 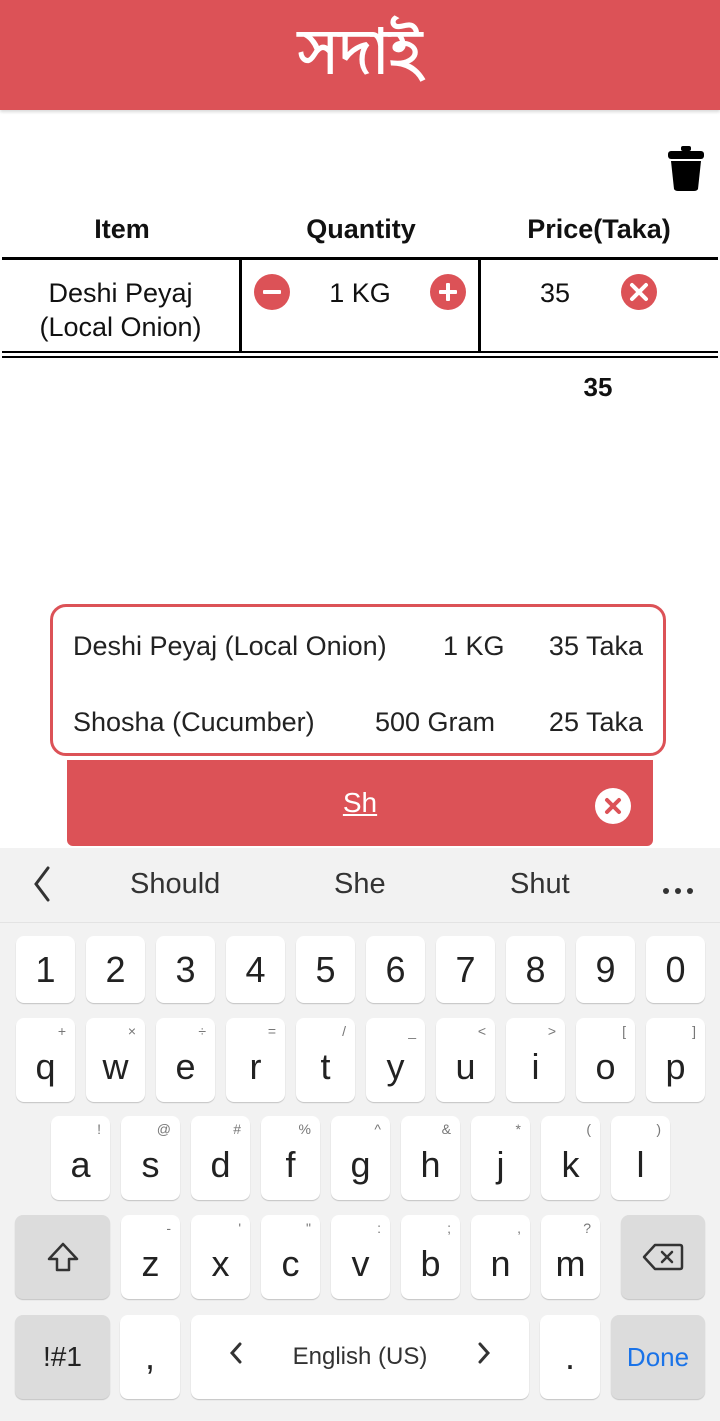 What do you see at coordinates (290, 1158) in the screenshot?
I see `key: % f` at bounding box center [290, 1158].